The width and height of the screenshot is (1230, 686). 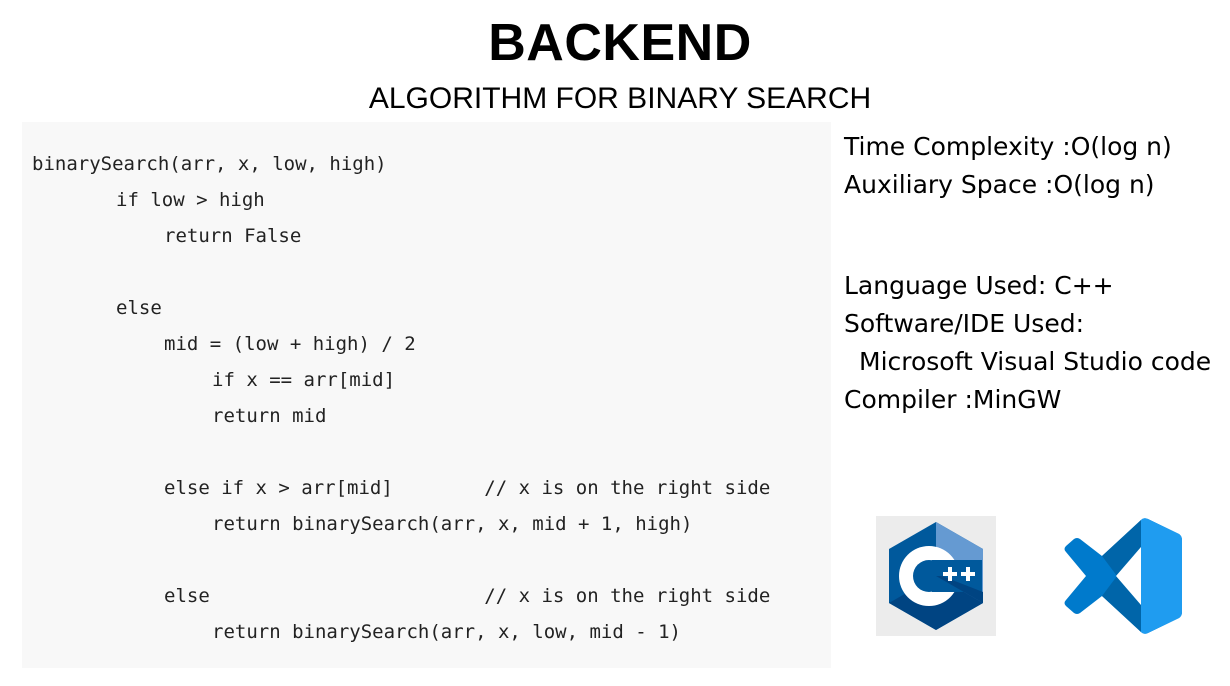 I want to click on language-used: Language Used: C++, so click(x=979, y=285).